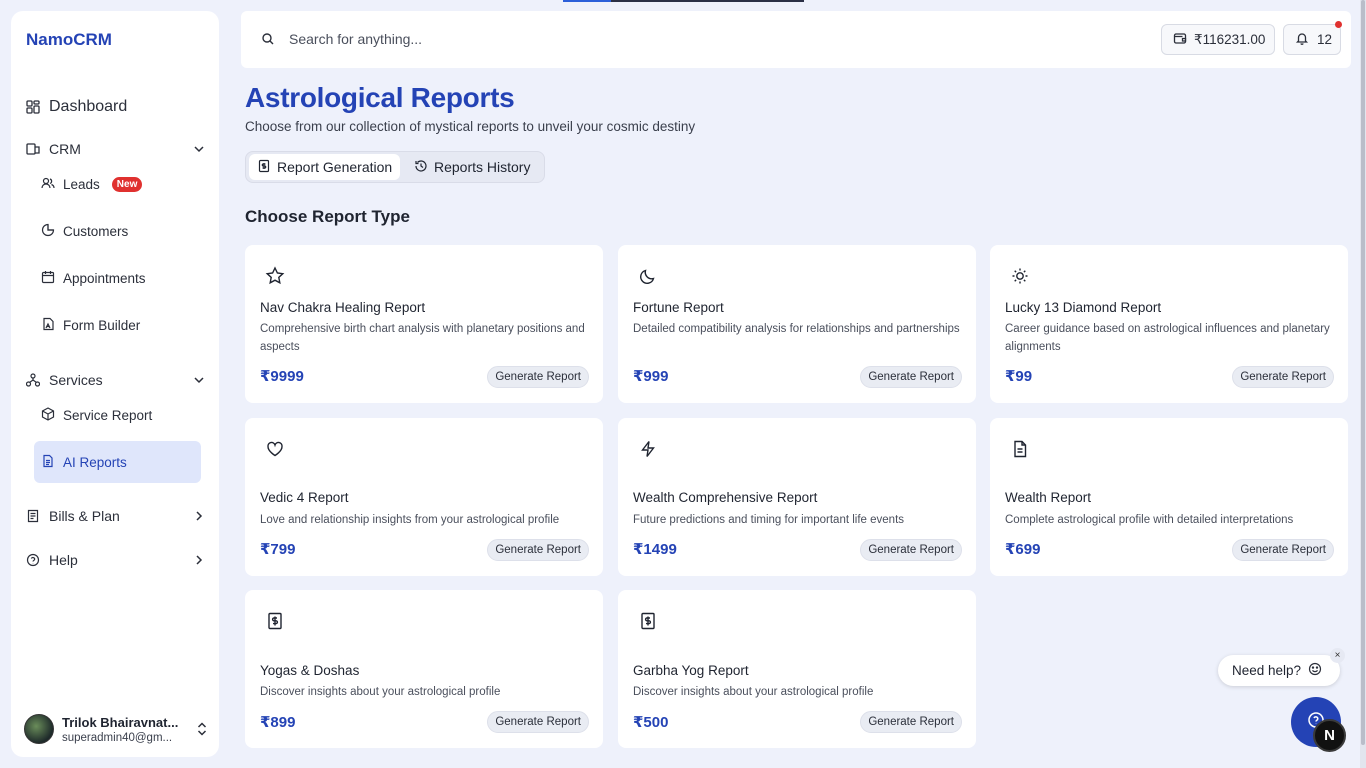  I want to click on sidebar-item-appointments: Appointments, so click(117, 278).